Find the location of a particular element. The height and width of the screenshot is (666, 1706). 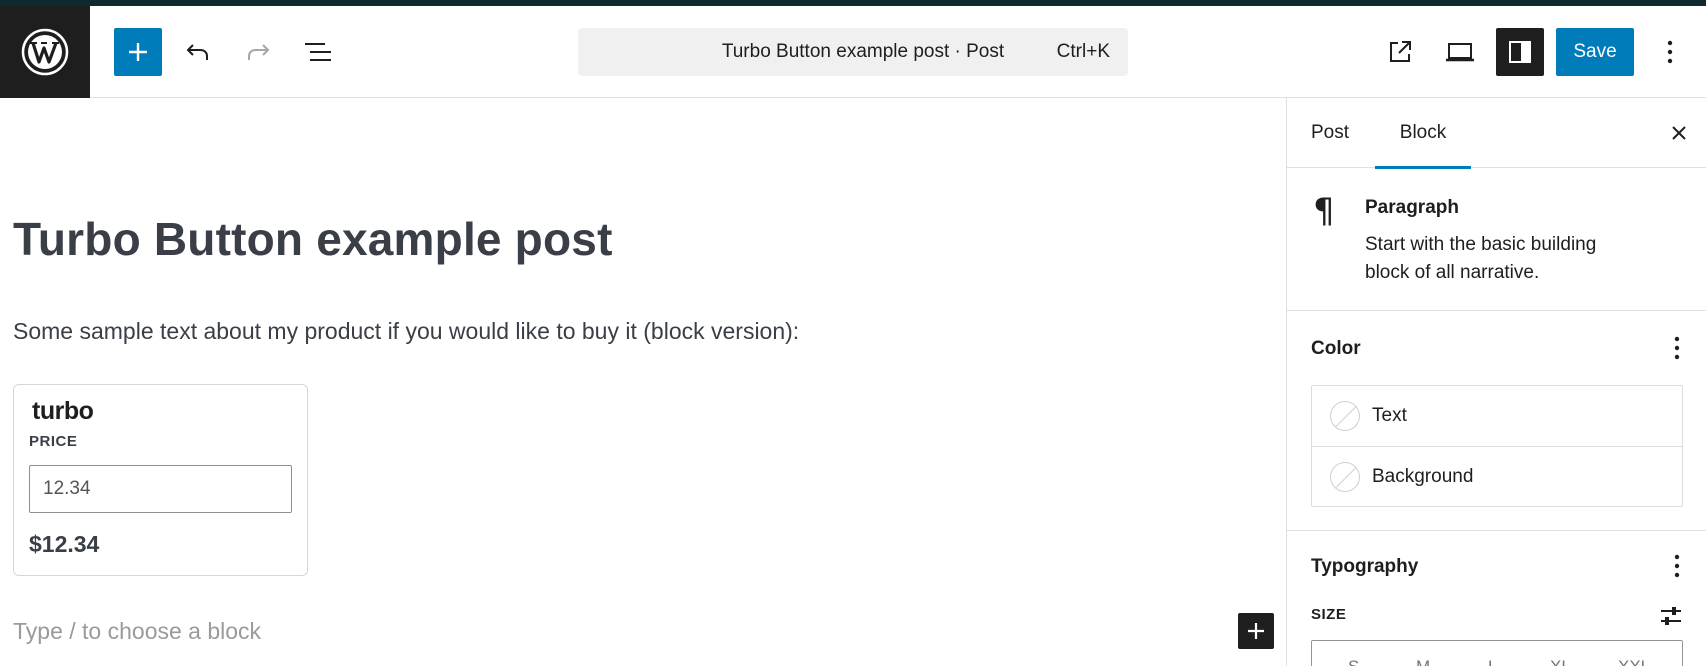

redo-icon is located at coordinates (259, 52).